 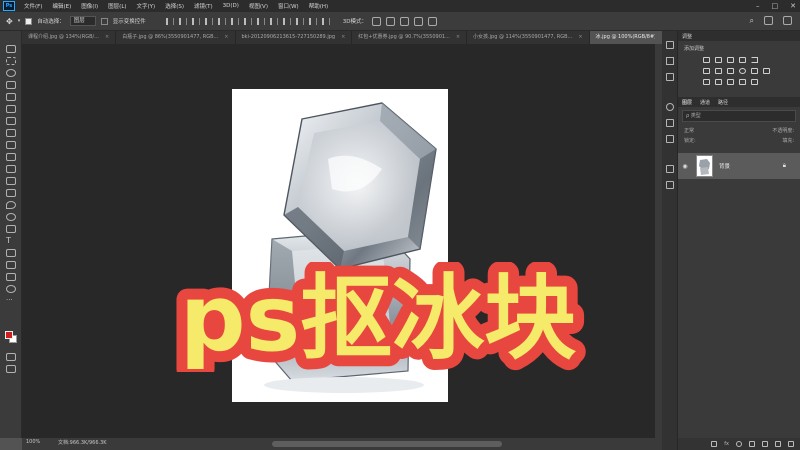 I want to click on properties-icon, so click(x=670, y=77).